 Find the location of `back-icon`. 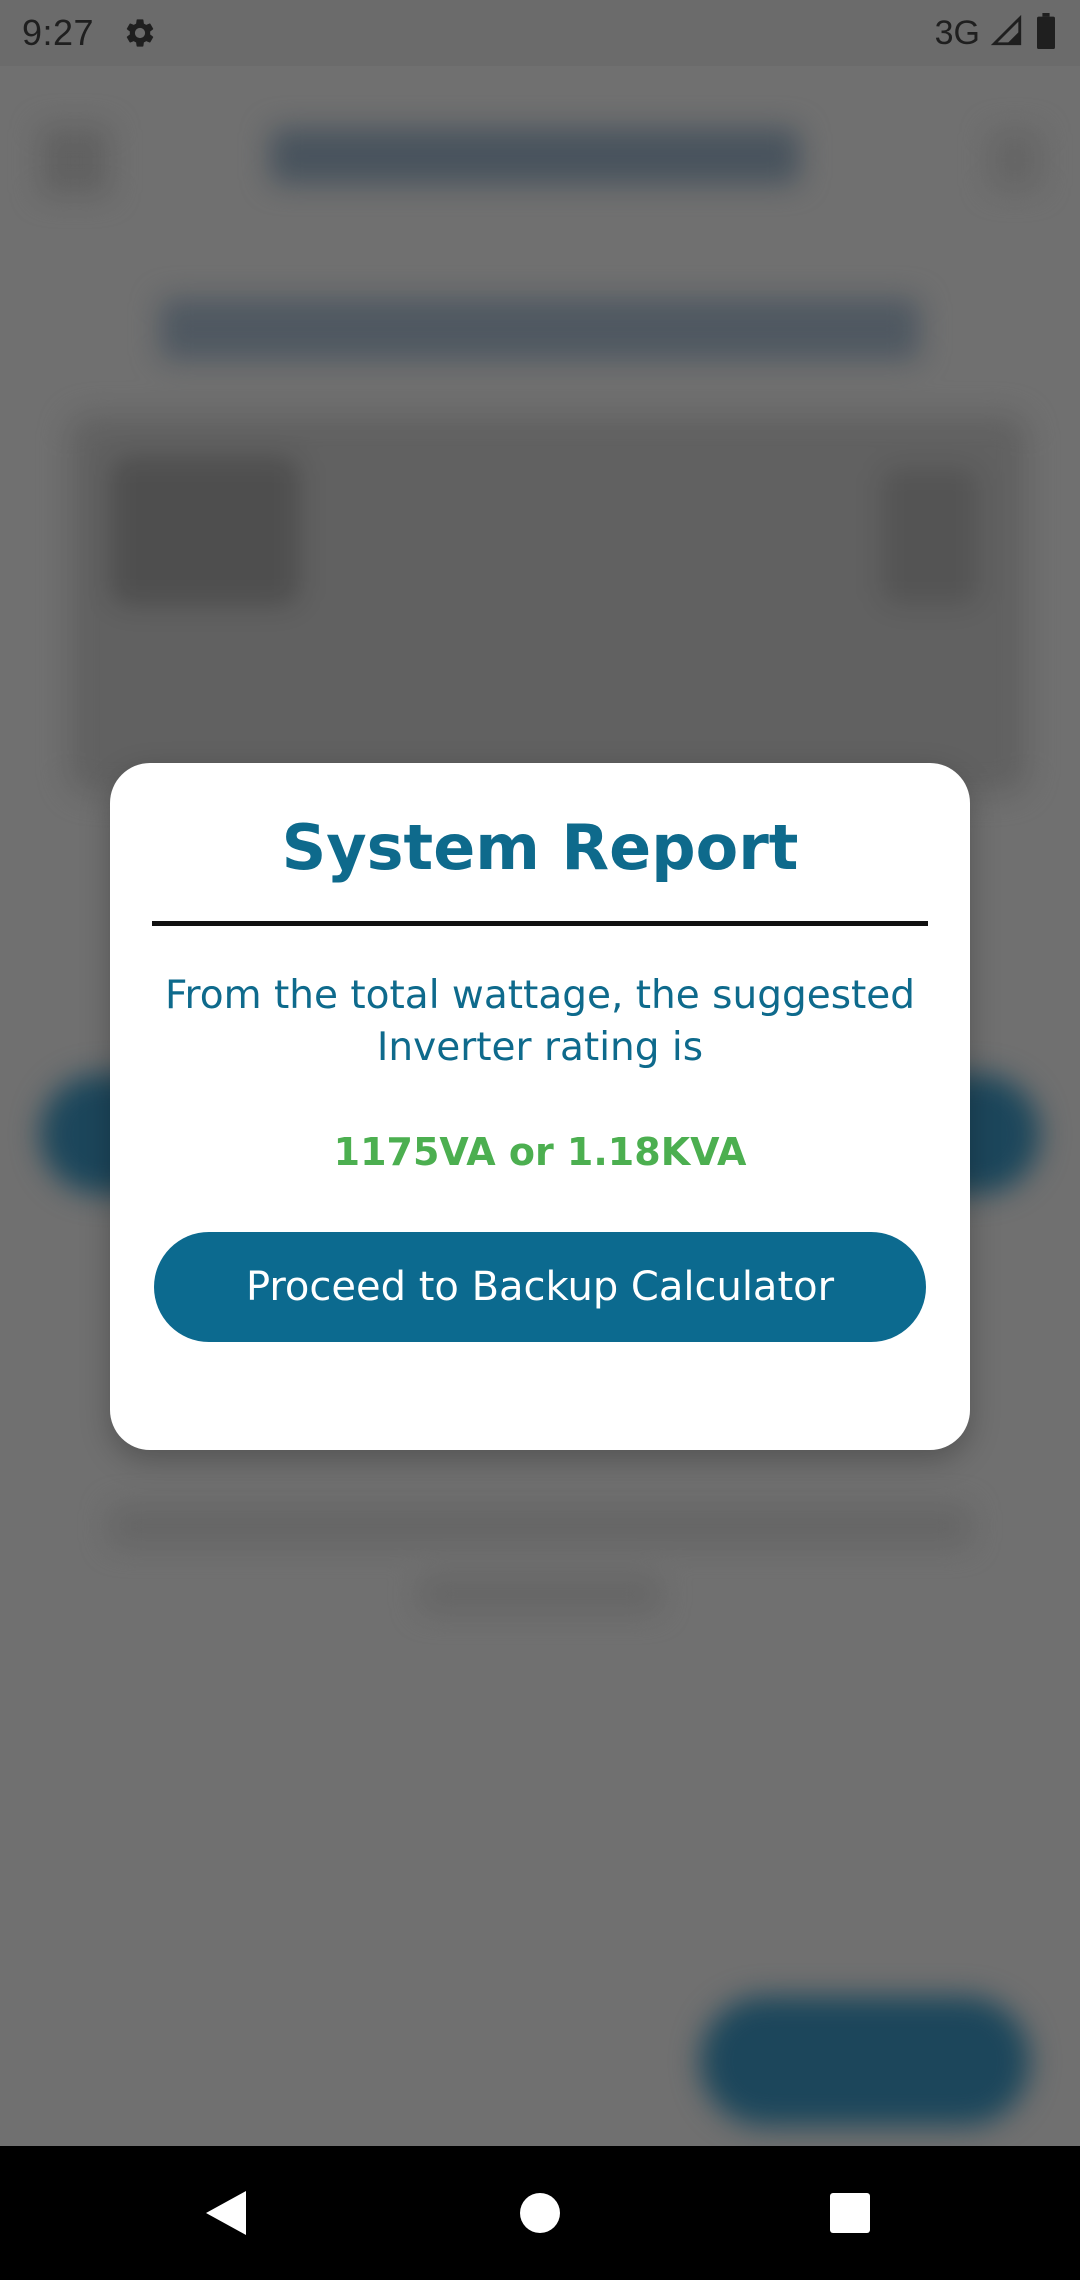

back-icon is located at coordinates (226, 2213).